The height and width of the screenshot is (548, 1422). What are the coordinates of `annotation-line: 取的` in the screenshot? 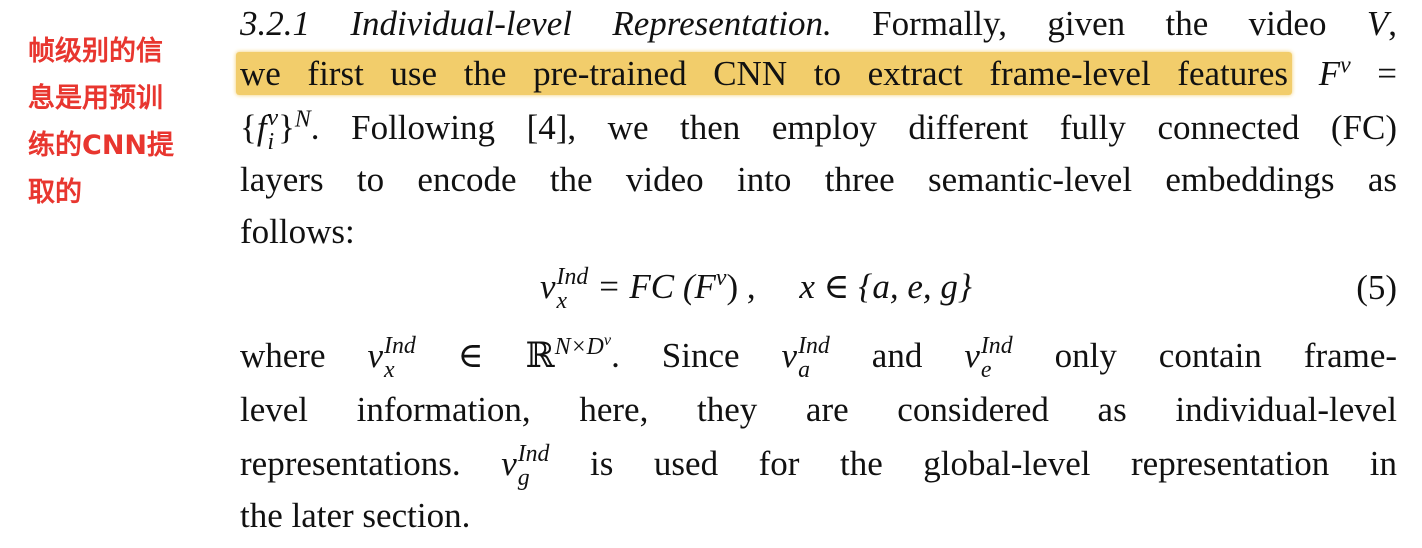 It's located at (55, 192).